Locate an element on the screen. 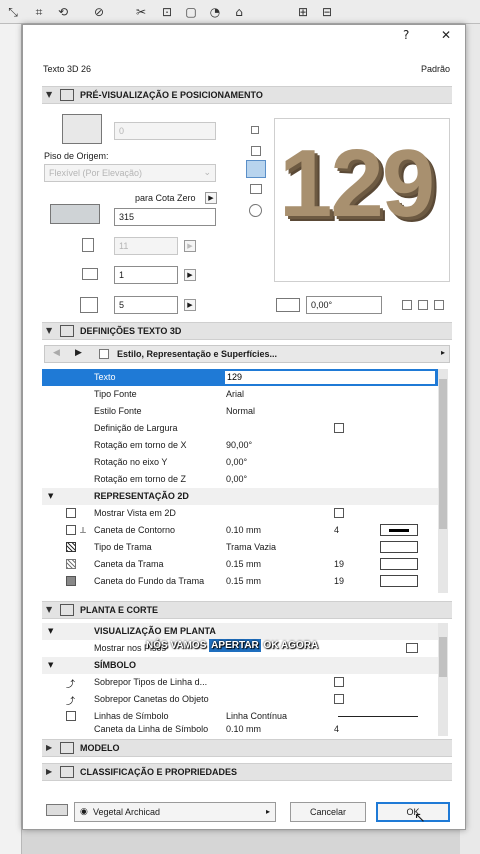 This screenshot has height=854, width=480. line-sample is located at coordinates (378, 716).